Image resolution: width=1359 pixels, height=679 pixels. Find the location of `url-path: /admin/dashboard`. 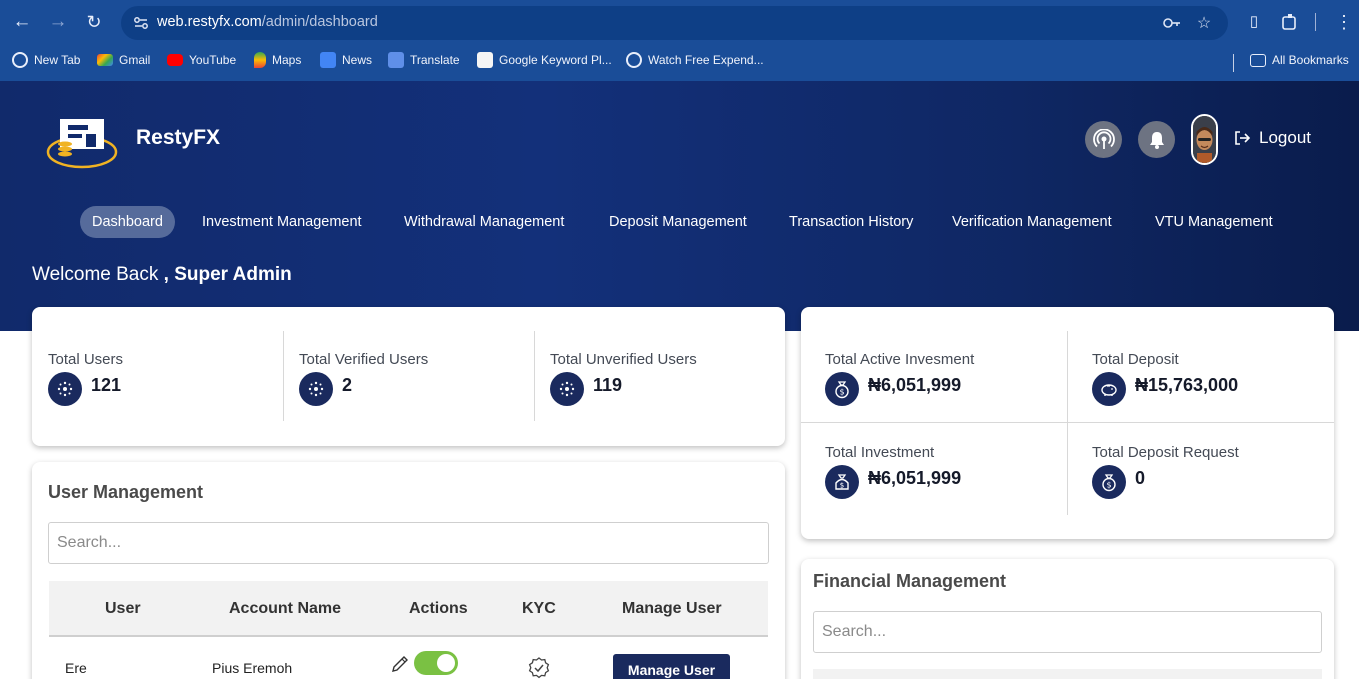

url-path: /admin/dashboard is located at coordinates (319, 22).